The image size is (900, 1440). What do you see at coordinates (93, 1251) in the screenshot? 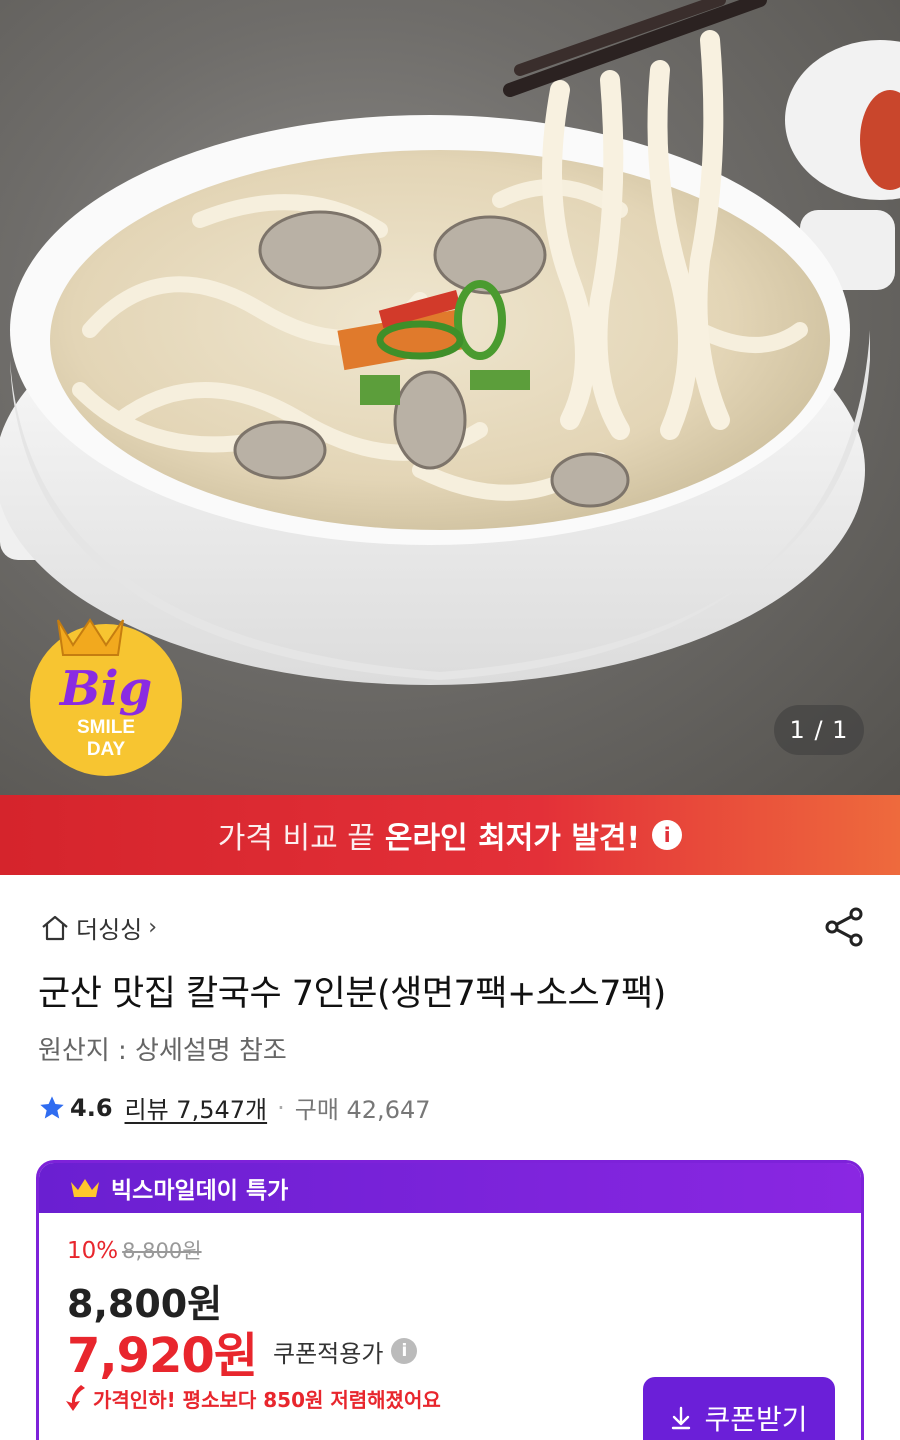
I see `discount-percent: 10%` at bounding box center [93, 1251].